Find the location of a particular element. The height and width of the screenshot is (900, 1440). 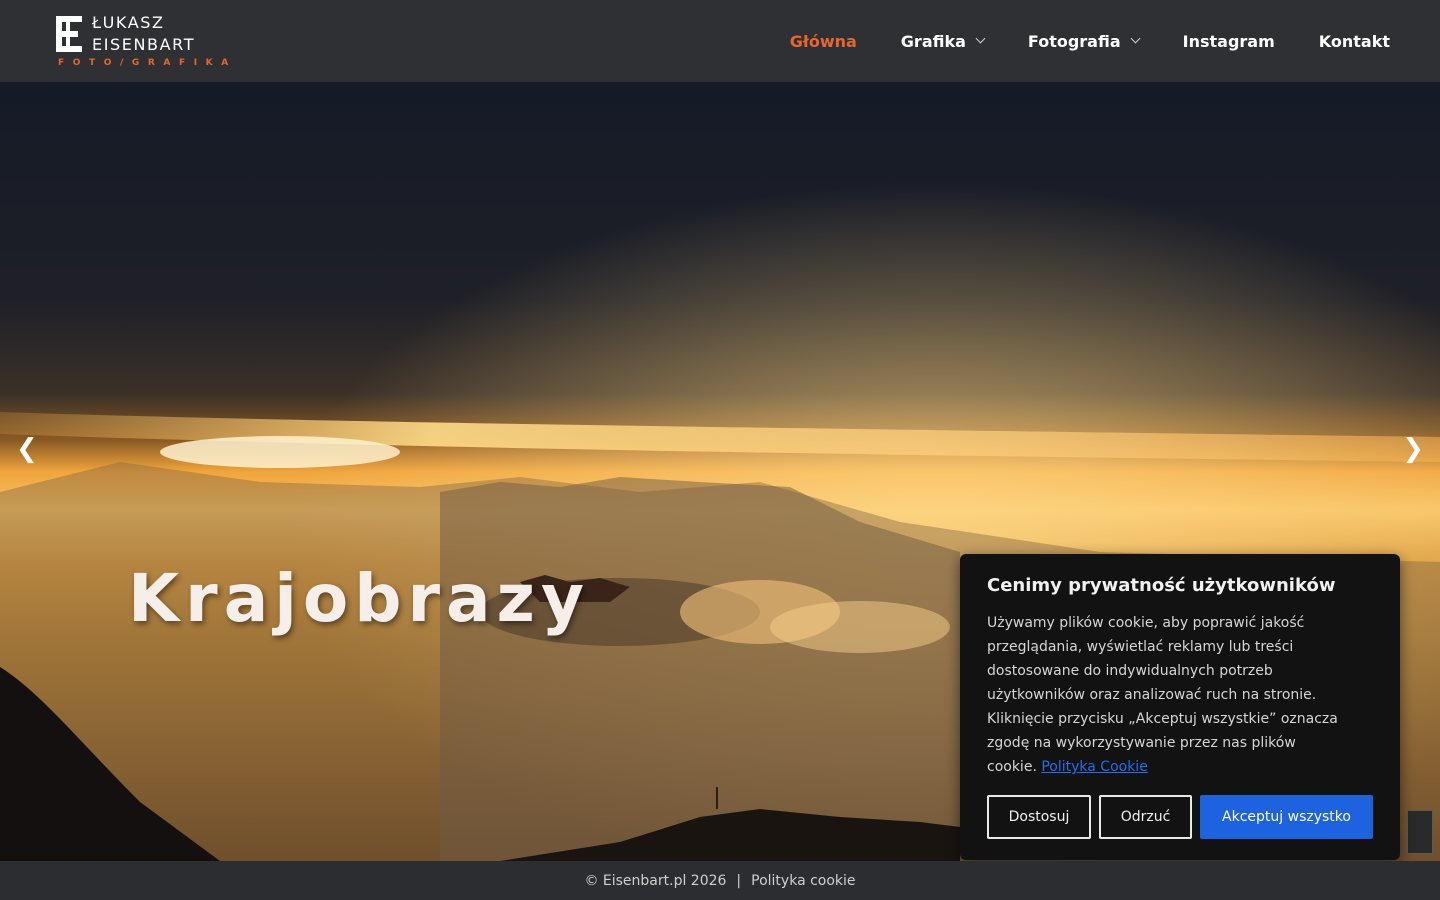

footer-copyright: © Eisenbart.pl 2026 is located at coordinates (655, 880).